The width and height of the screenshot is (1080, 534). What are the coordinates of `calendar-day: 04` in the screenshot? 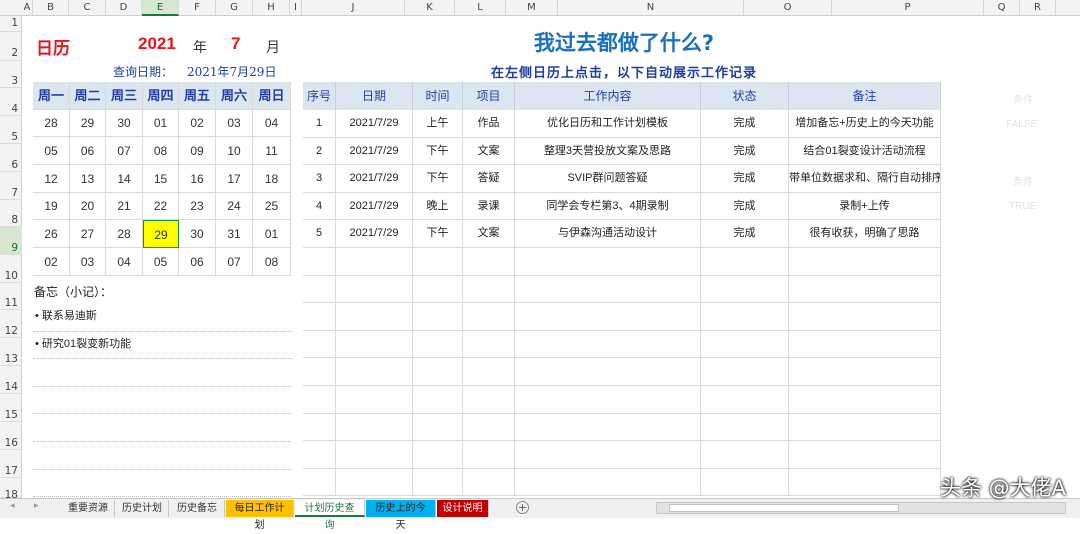 It's located at (272, 123).